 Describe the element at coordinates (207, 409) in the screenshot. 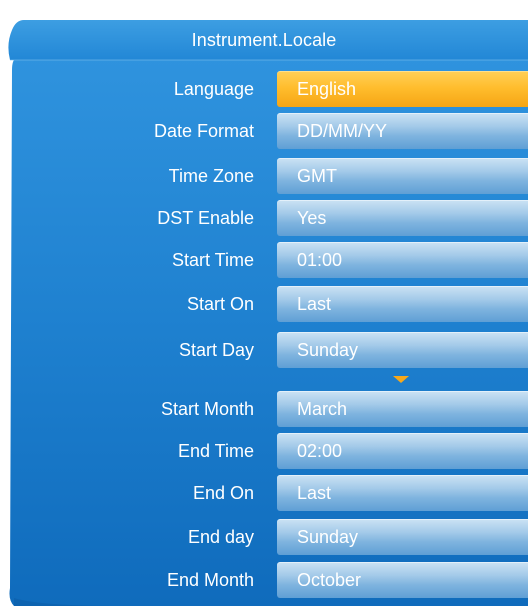

I see `setting-label: Start Month` at that location.